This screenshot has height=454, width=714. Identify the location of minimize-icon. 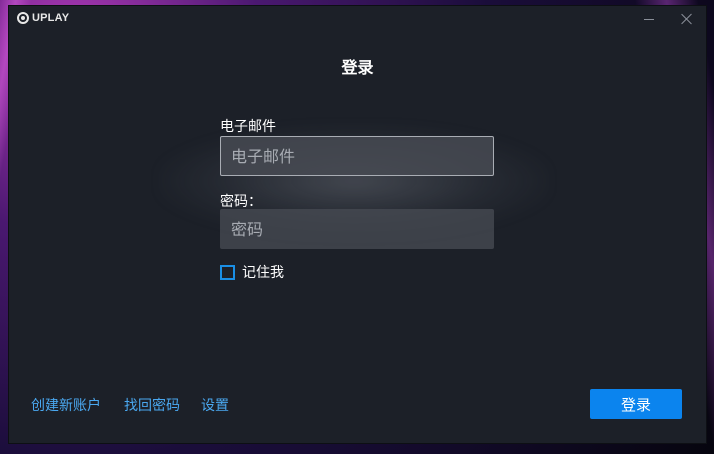
(649, 19).